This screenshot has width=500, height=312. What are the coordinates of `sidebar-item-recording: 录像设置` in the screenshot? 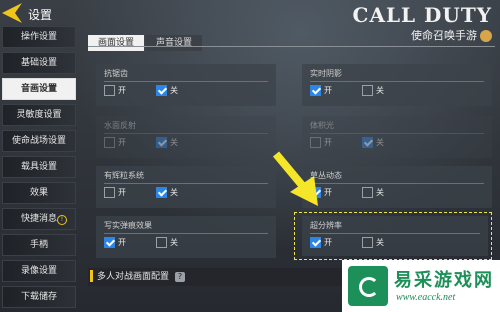 It's located at (39, 271).